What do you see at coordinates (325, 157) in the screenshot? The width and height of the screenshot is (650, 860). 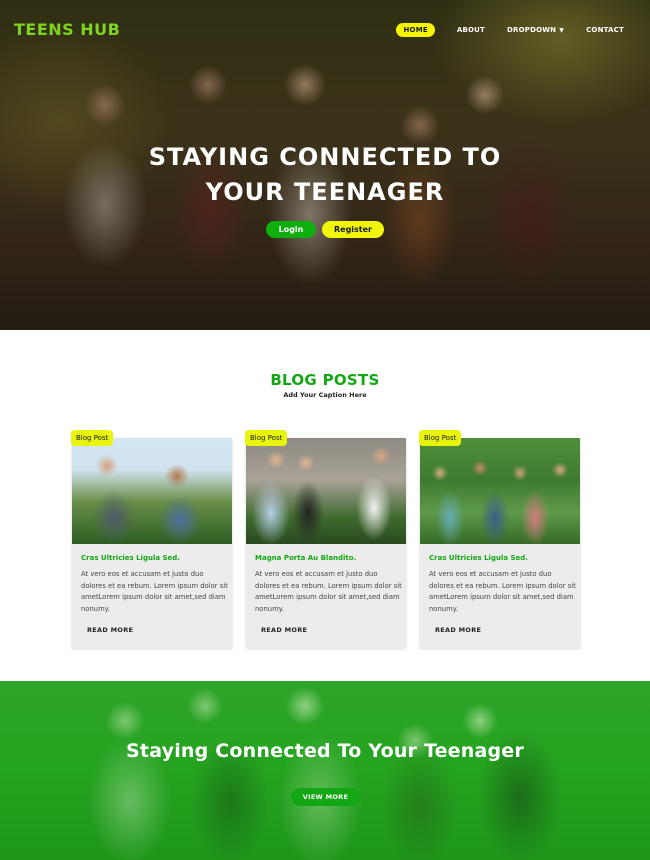 I see `hero-title-line1: STAYING CONNECTED TO` at bounding box center [325, 157].